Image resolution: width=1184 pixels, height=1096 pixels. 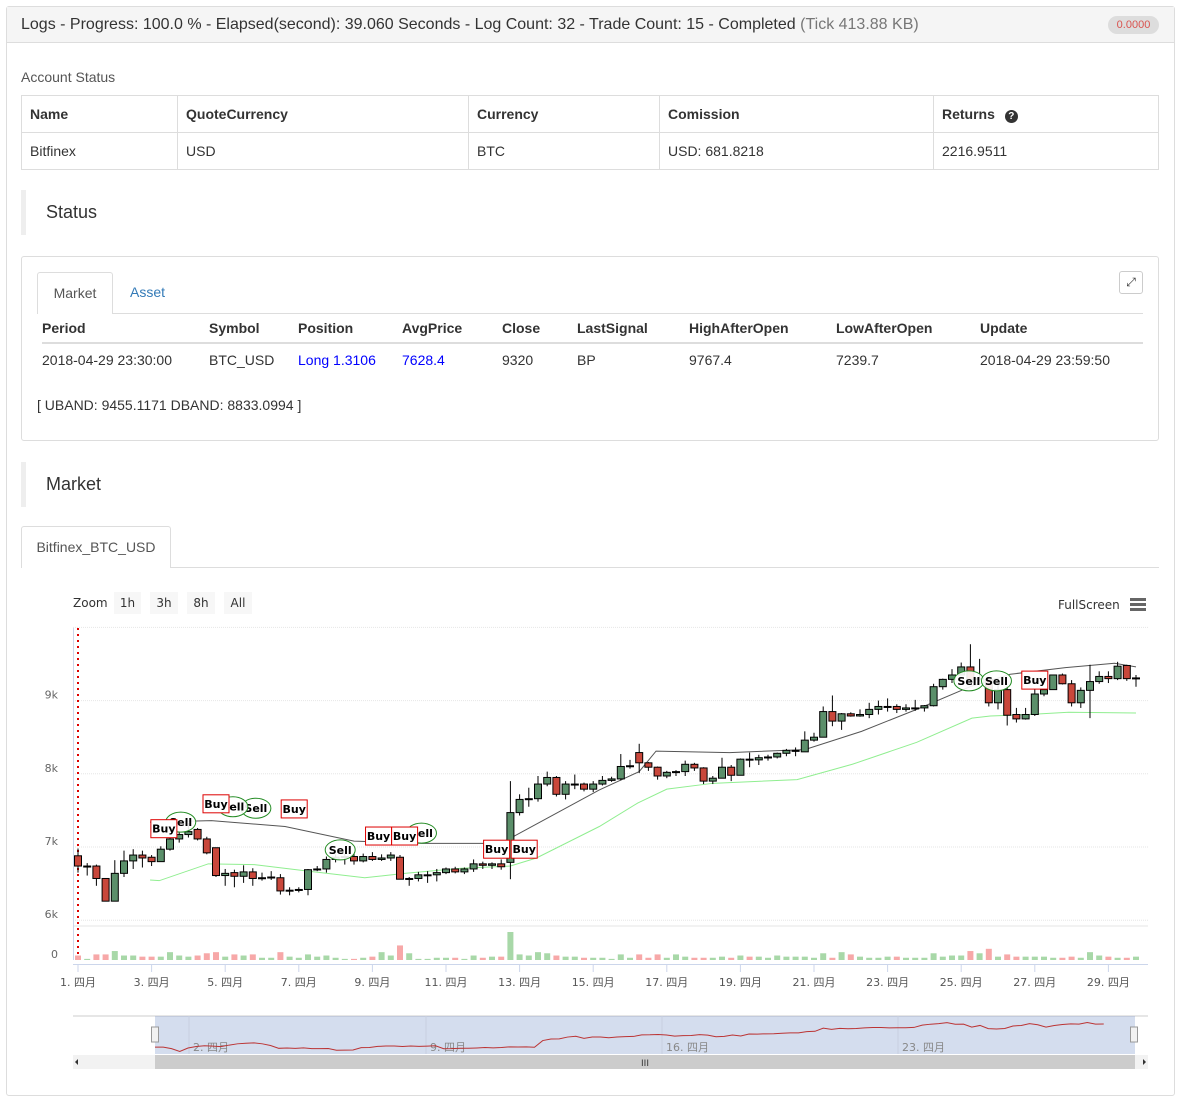 I want to click on x-tick-label: 19. 四月, so click(x=740, y=982).